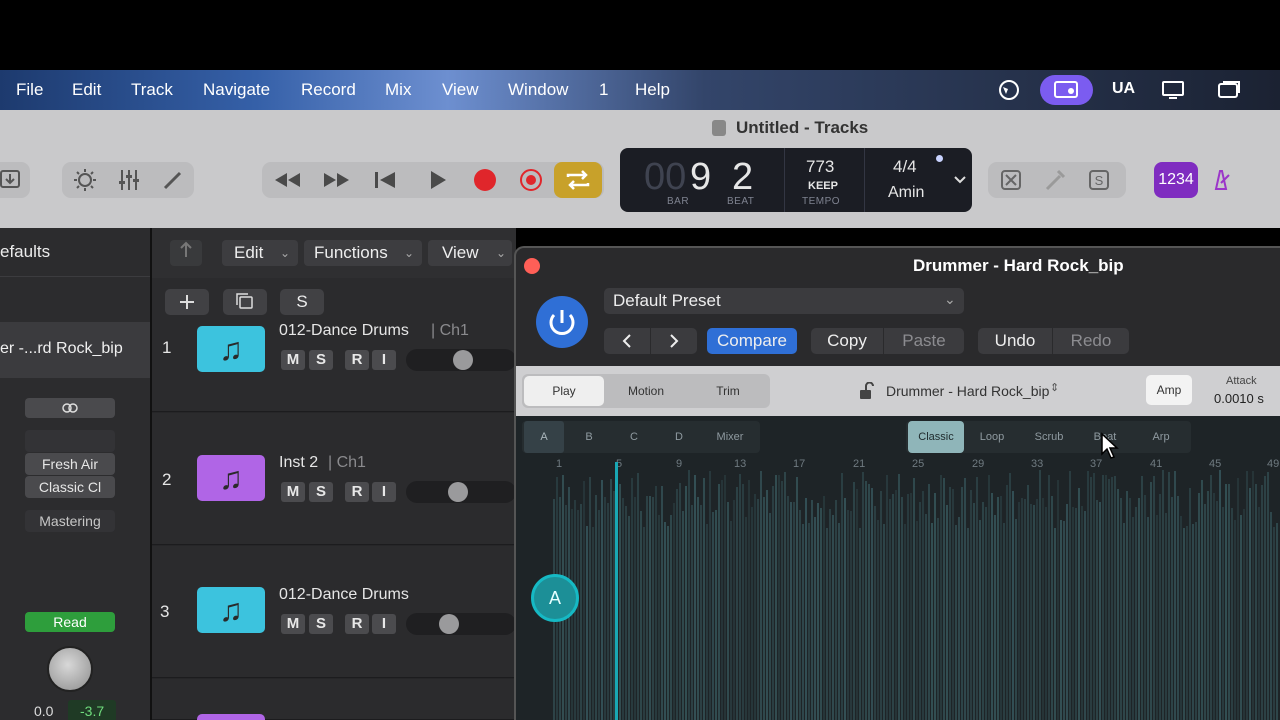  Describe the element at coordinates (562, 322) in the screenshot. I see `power-button` at that location.